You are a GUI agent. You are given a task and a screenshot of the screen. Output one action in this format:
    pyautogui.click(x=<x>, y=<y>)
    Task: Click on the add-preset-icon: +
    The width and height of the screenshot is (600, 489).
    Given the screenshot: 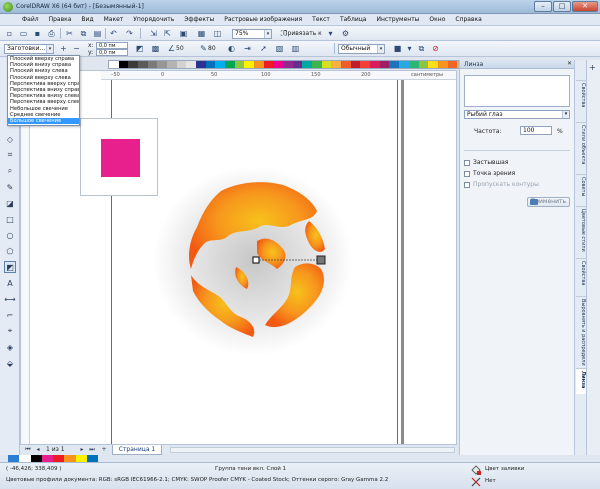 What is the action you would take?
    pyautogui.click(x=63, y=48)
    